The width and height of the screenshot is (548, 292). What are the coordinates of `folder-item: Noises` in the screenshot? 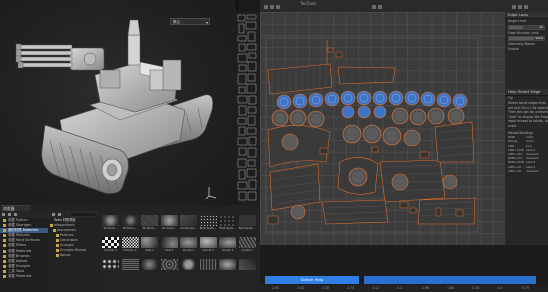 It's located at (74, 255).